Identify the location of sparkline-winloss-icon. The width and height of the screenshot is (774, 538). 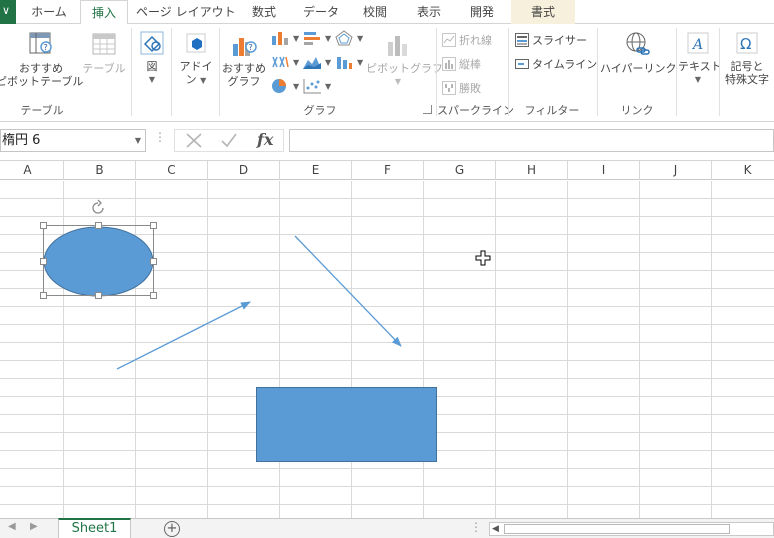
(449, 88).